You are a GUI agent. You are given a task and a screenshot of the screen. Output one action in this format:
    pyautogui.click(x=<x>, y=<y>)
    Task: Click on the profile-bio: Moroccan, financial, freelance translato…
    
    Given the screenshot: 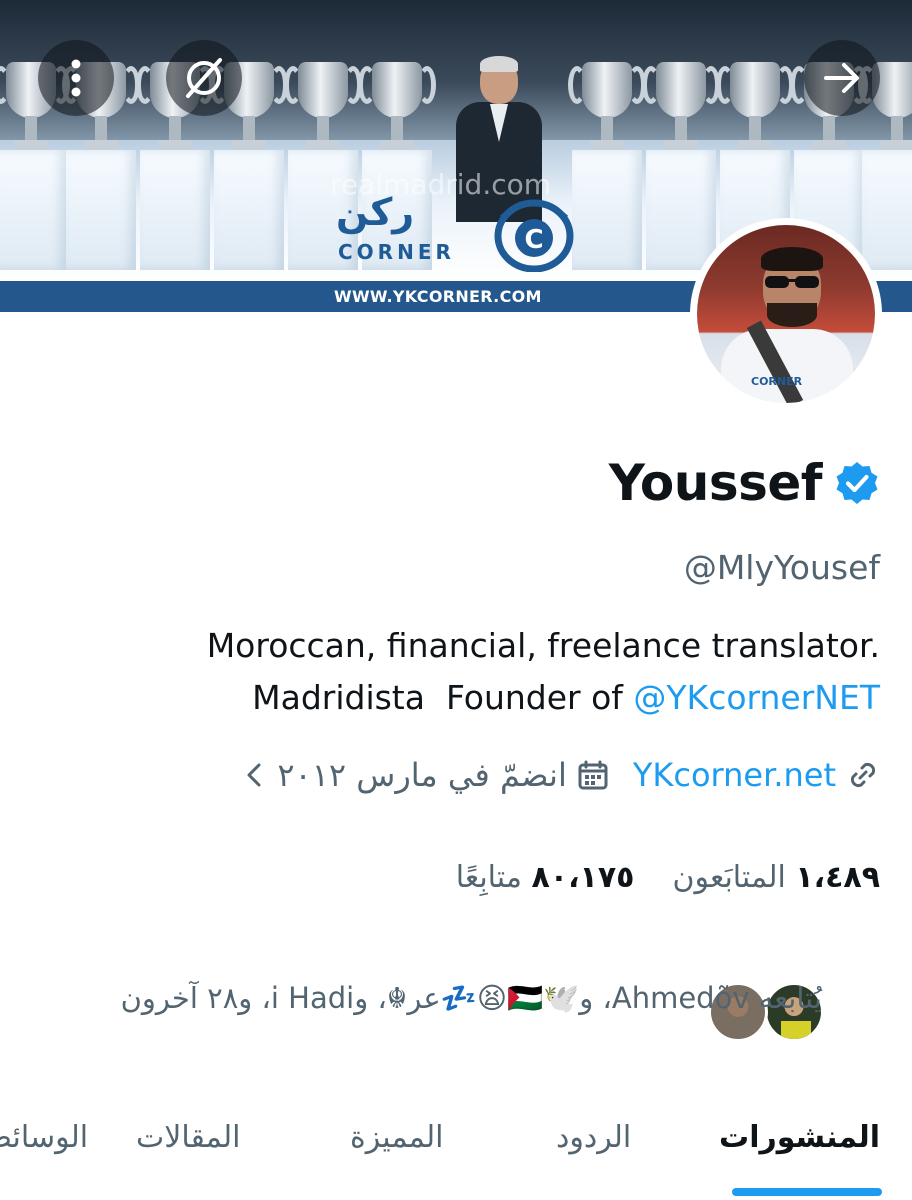 What is the action you would take?
    pyautogui.click(x=500, y=672)
    